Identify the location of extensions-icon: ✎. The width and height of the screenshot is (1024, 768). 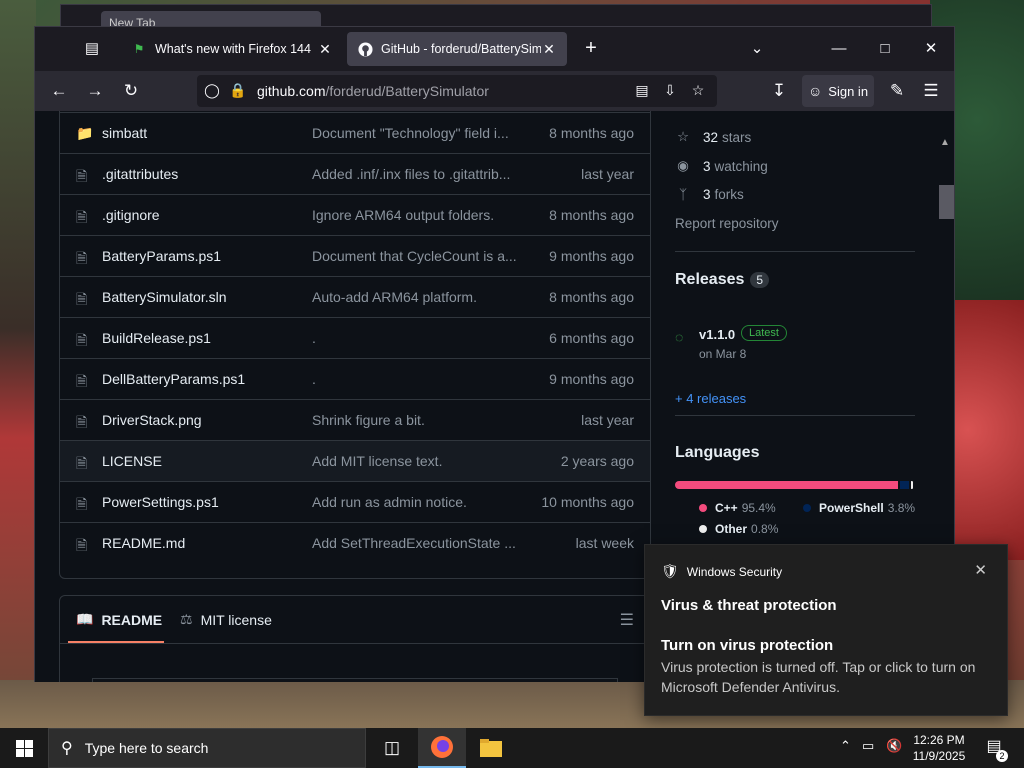
(897, 91).